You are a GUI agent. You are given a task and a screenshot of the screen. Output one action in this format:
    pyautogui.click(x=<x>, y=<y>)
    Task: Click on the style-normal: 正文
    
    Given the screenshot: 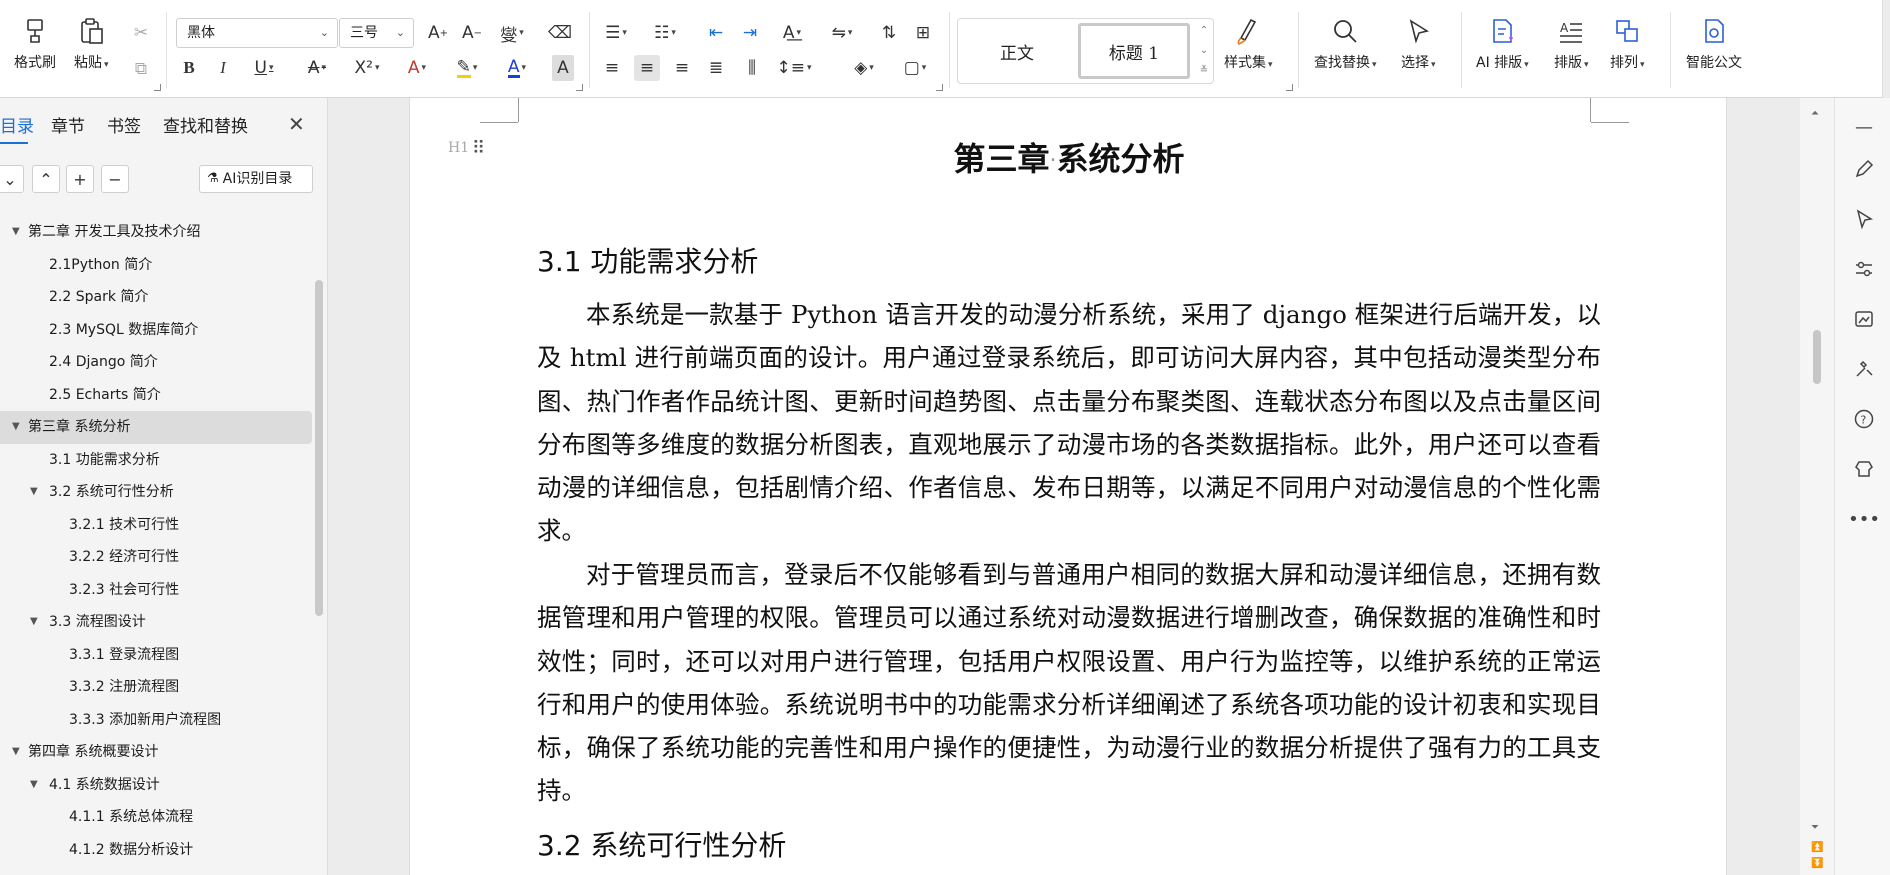 What is the action you would take?
    pyautogui.click(x=1017, y=51)
    